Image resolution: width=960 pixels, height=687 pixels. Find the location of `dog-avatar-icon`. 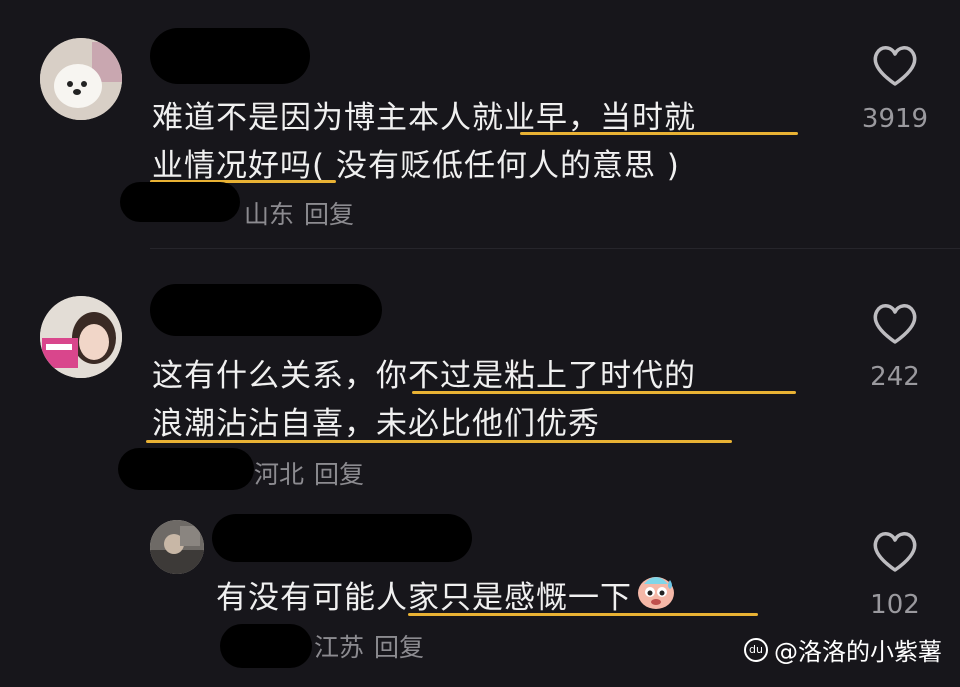

dog-avatar-icon is located at coordinates (81, 79).